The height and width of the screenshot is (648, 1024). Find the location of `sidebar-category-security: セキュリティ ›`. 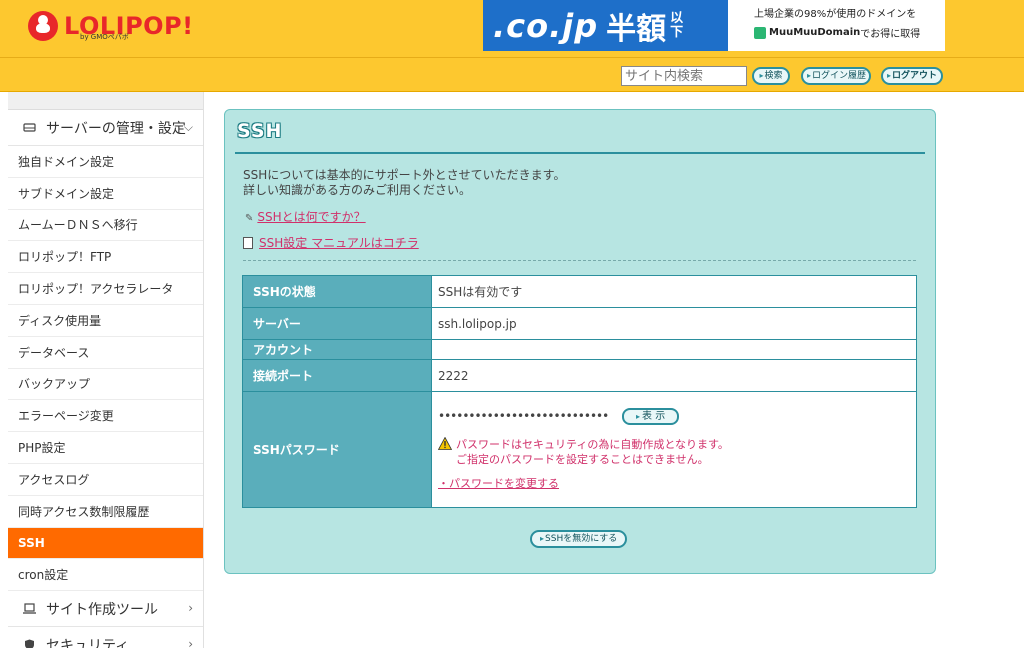

sidebar-category-security: セキュリティ › is located at coordinates (105, 637).